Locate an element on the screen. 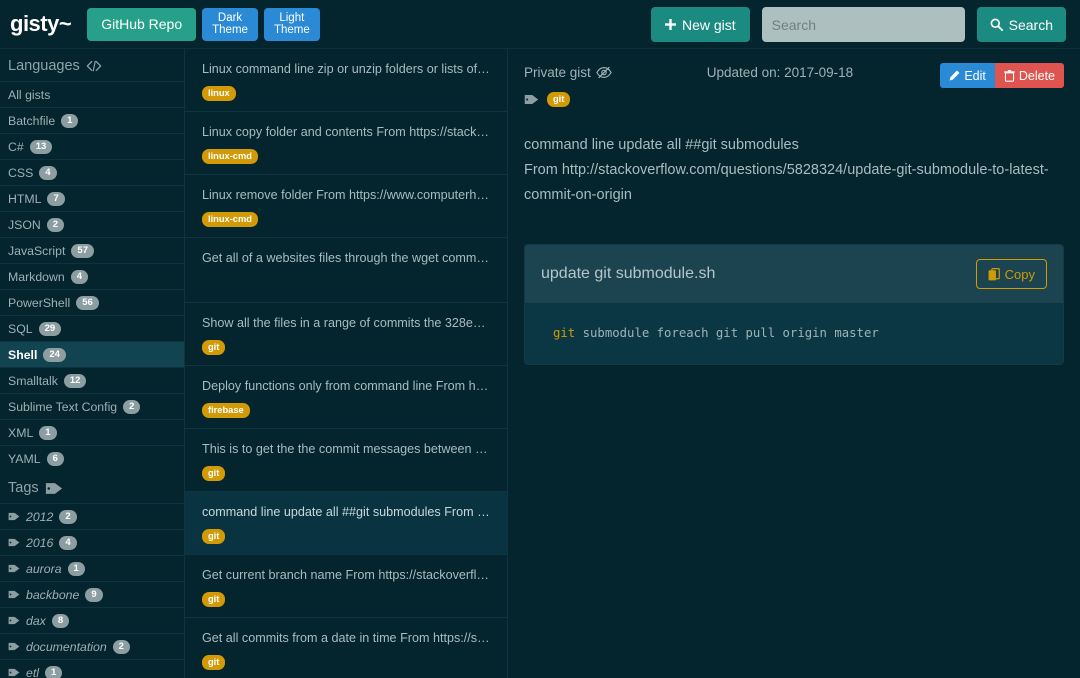 The width and height of the screenshot is (1080, 678). edit-button-label: Edit is located at coordinates (975, 75).